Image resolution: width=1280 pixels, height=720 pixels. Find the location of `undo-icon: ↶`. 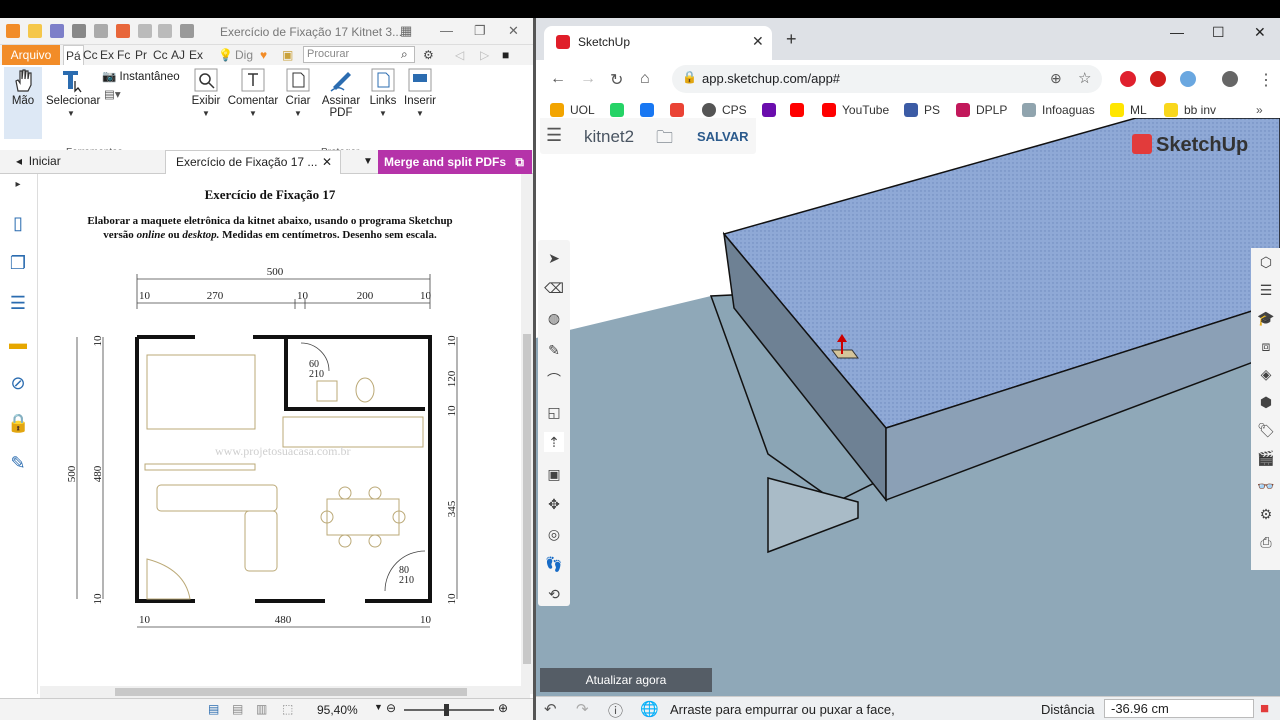

undo-icon: ↶ is located at coordinates (550, 709).